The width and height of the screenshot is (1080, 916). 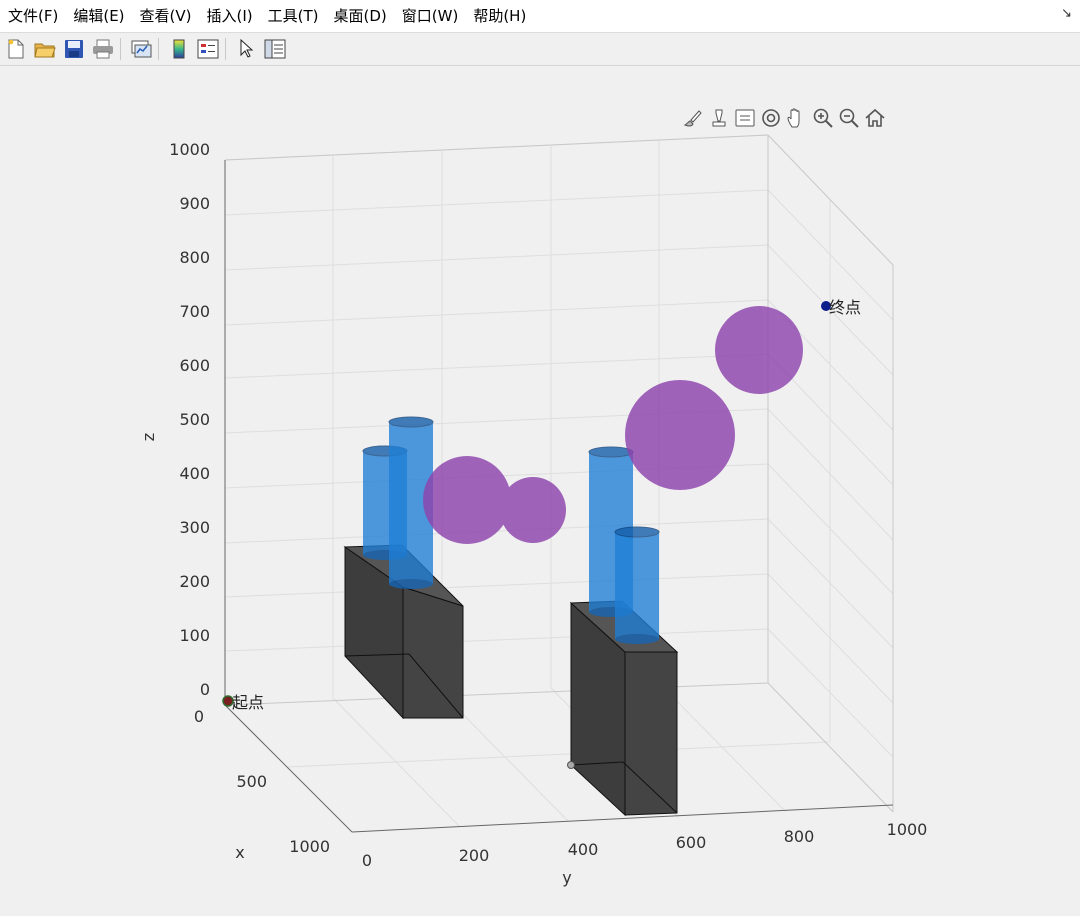 I want to click on cylinder, so click(x=637, y=585).